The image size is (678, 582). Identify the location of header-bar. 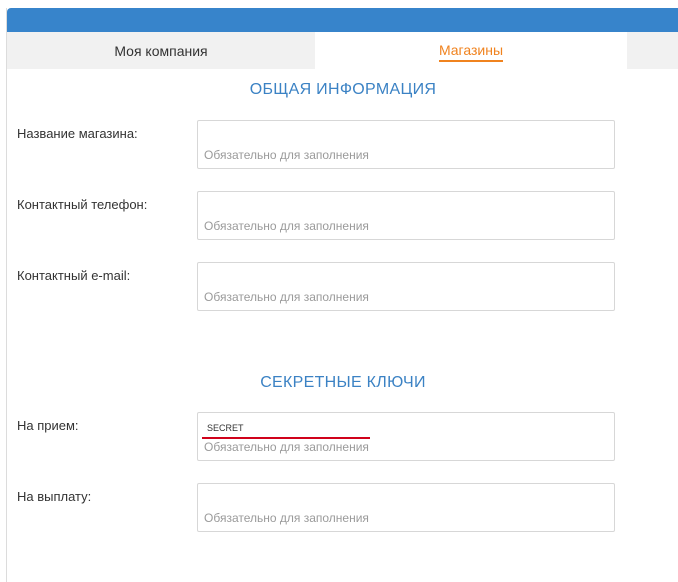
(342, 20).